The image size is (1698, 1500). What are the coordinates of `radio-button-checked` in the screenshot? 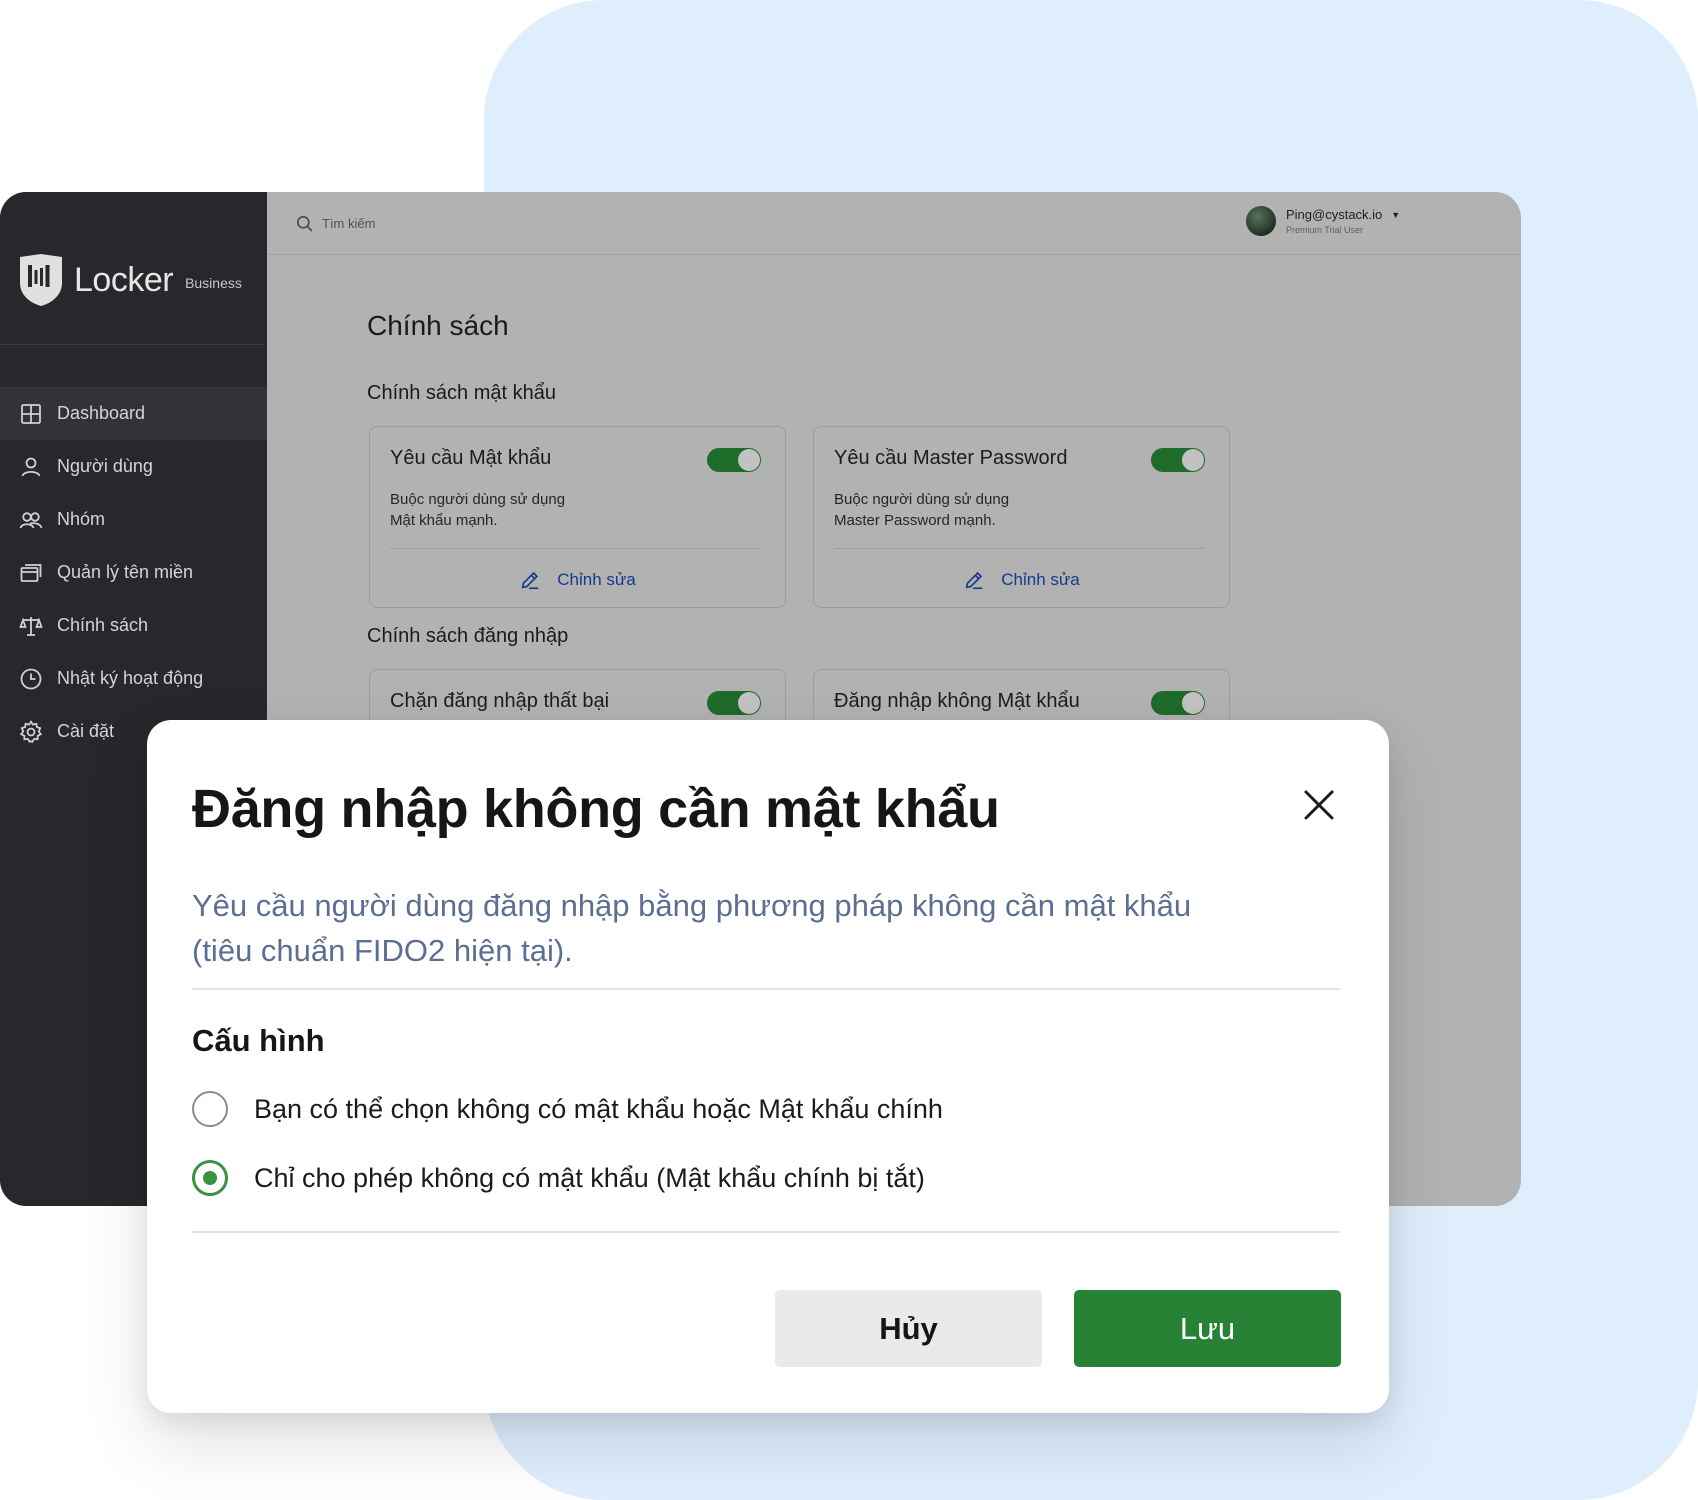 It's located at (210, 1178).